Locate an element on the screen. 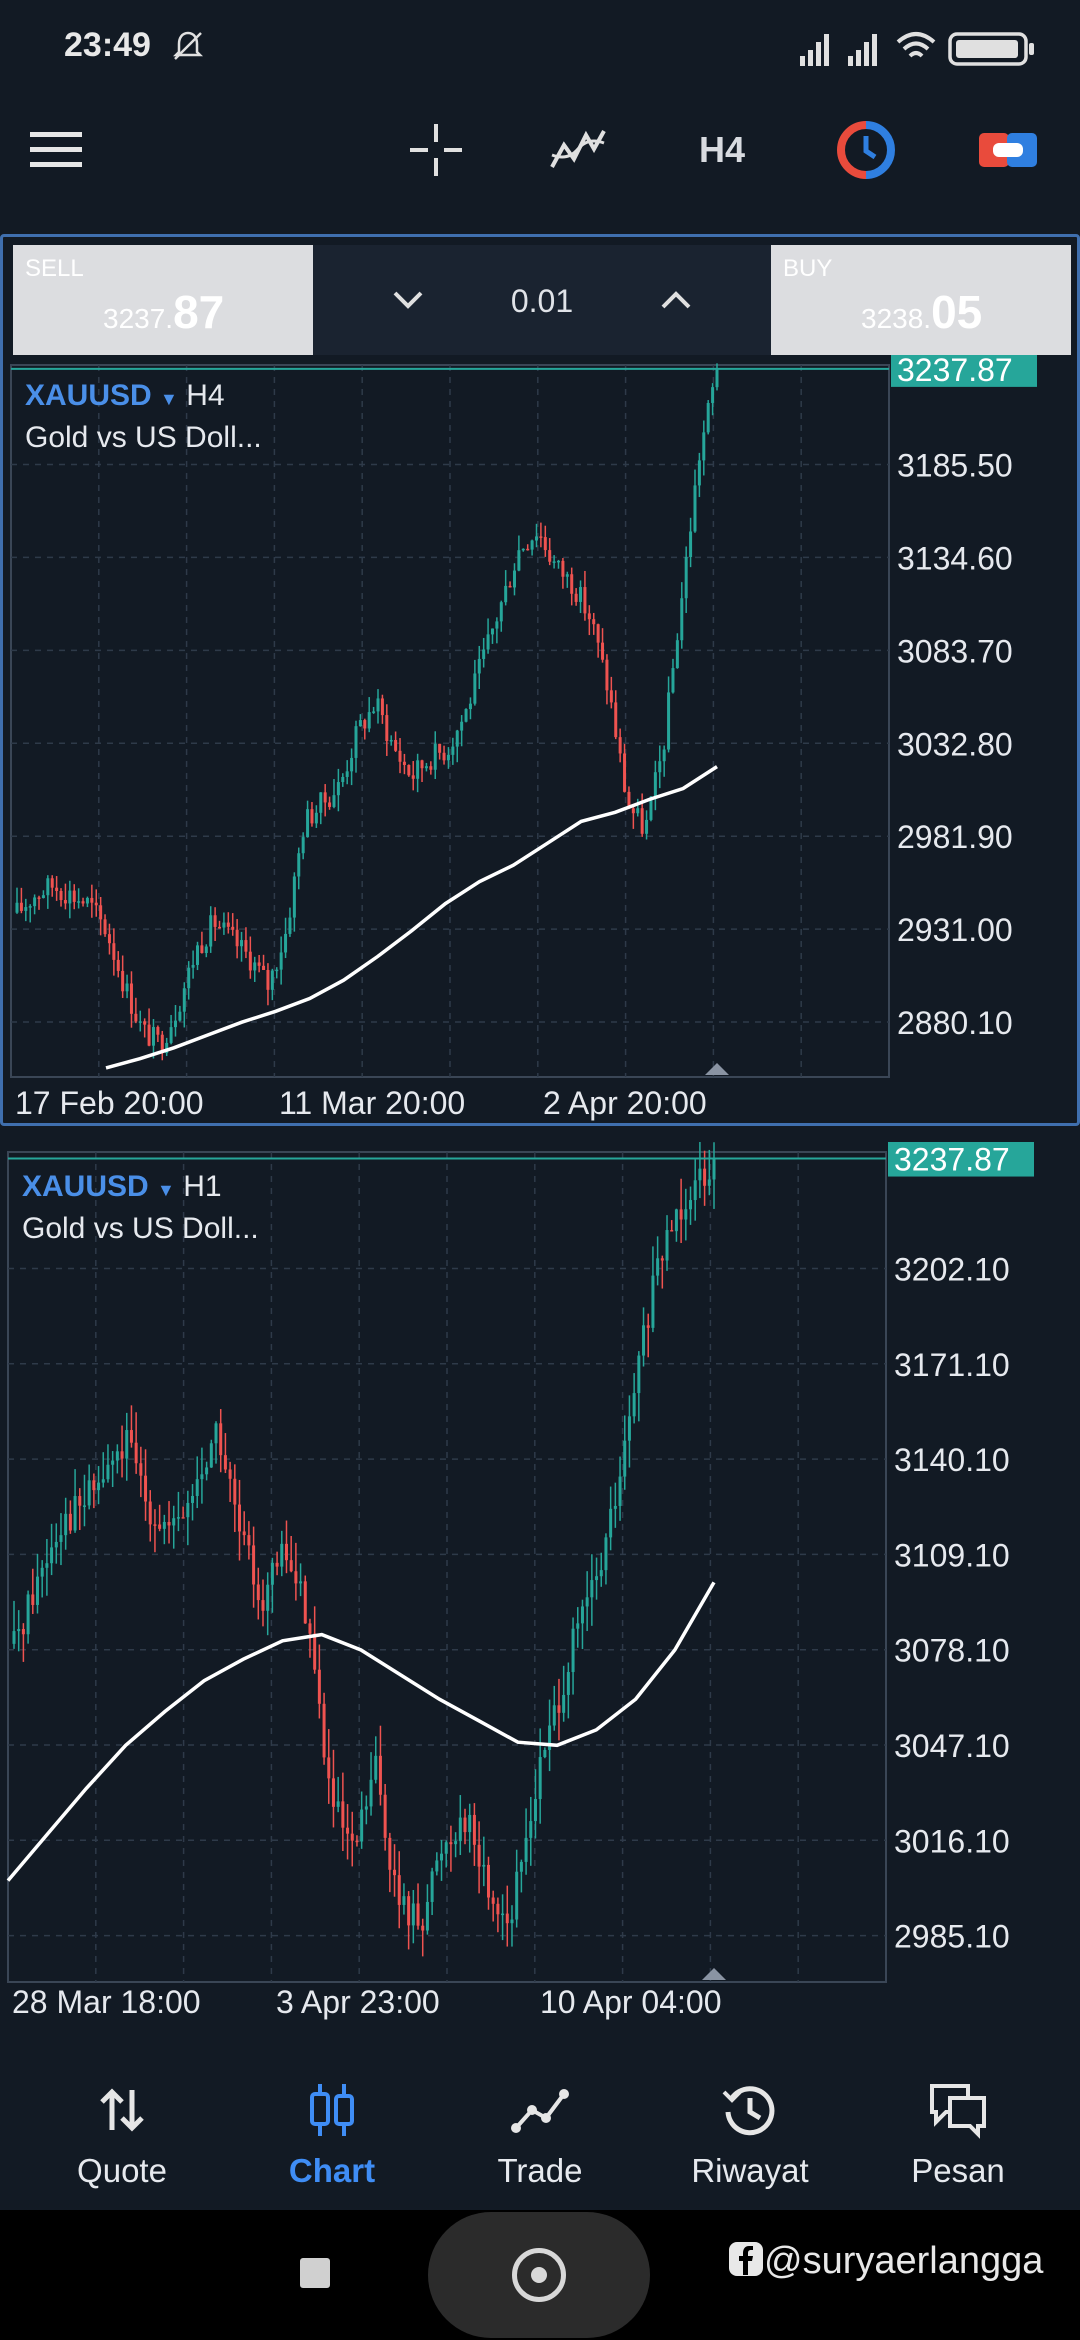  nav-trade: Trade is located at coordinates (540, 2135).